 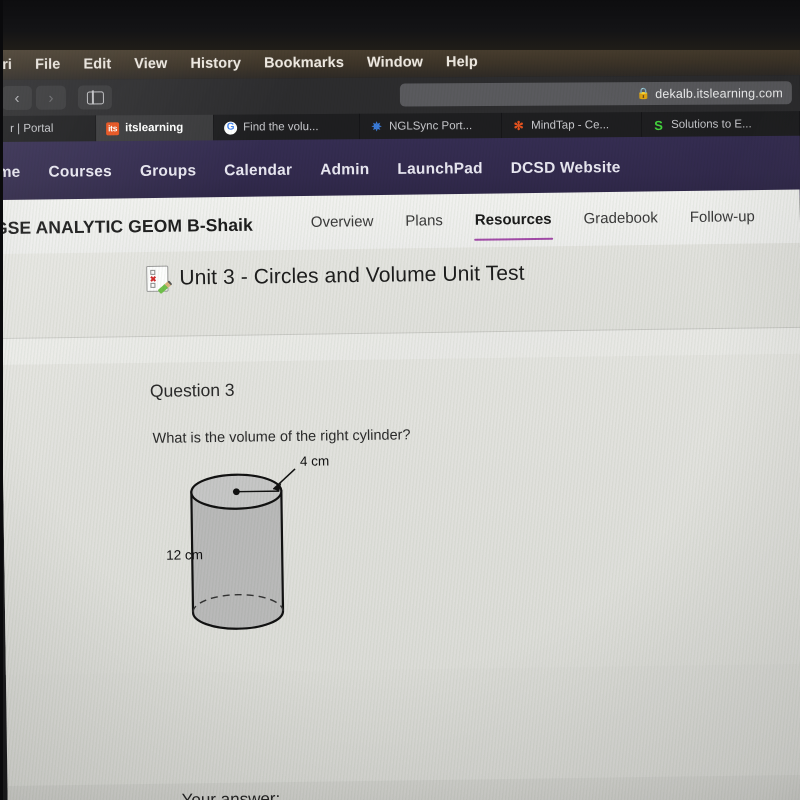 What do you see at coordinates (620, 219) in the screenshot?
I see `tab-gradebook: Gradebook` at bounding box center [620, 219].